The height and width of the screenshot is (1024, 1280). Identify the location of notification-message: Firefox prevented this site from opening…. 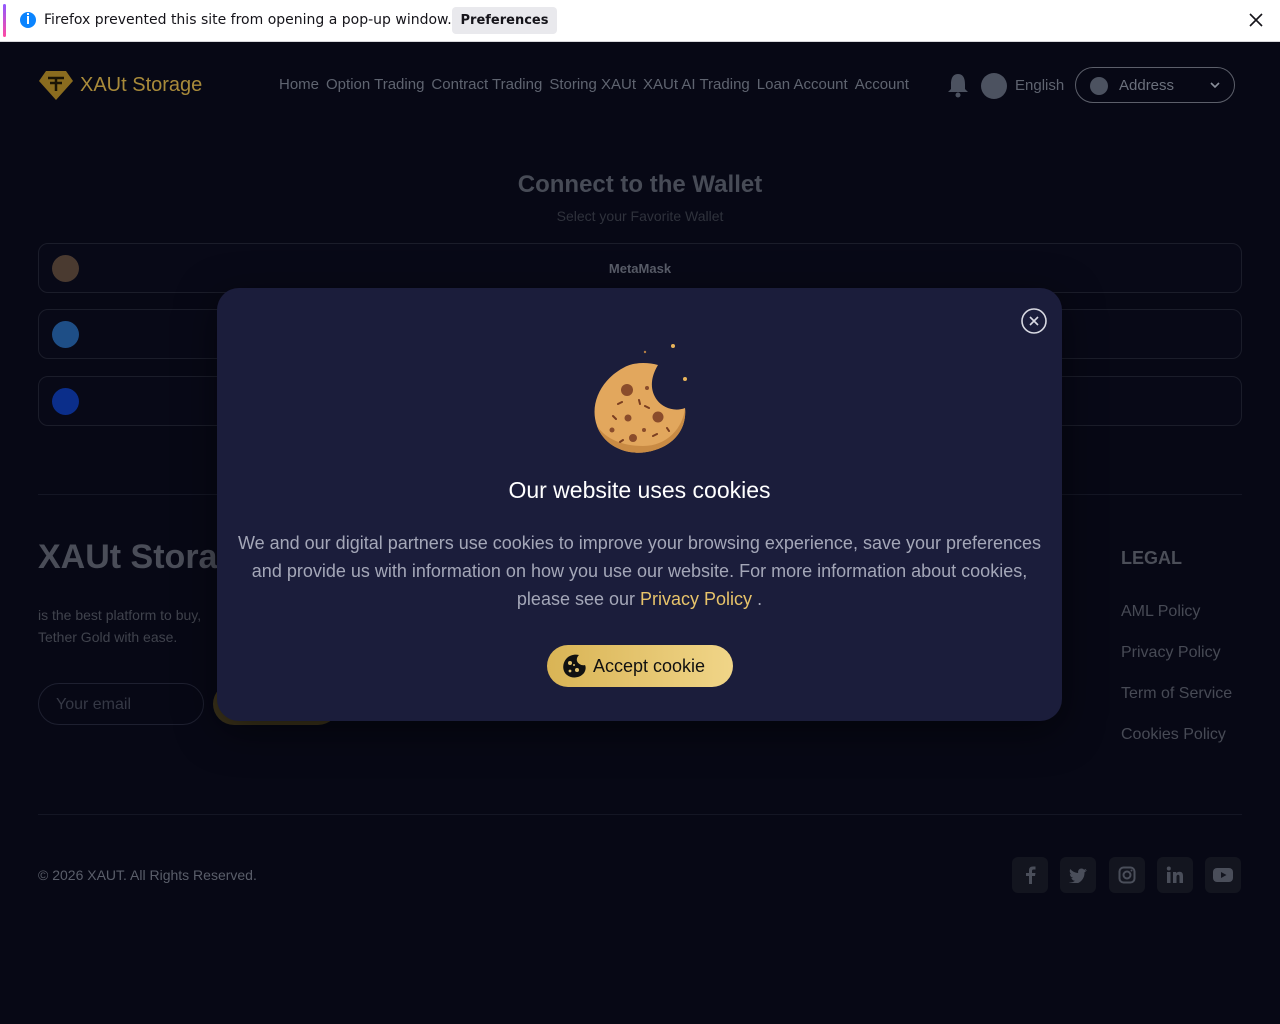
(248, 20).